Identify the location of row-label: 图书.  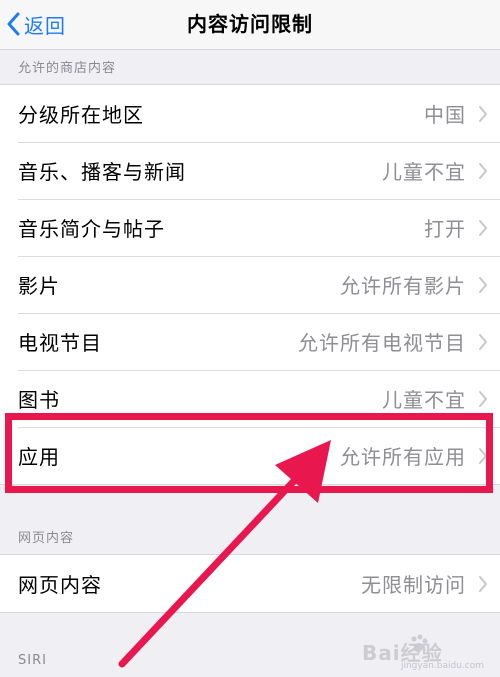
(39, 400).